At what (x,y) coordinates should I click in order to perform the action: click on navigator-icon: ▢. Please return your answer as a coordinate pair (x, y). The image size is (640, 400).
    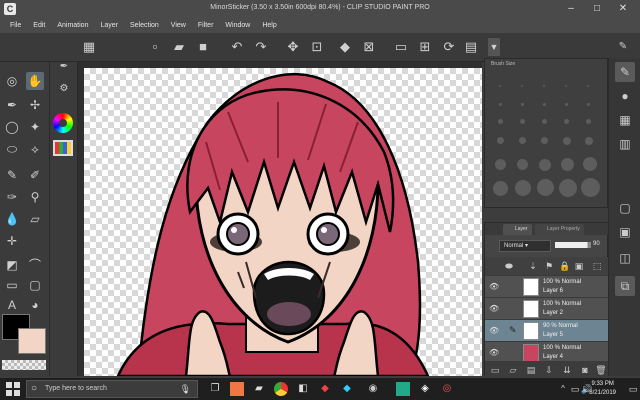
    Looking at the image, I should click on (625, 208).